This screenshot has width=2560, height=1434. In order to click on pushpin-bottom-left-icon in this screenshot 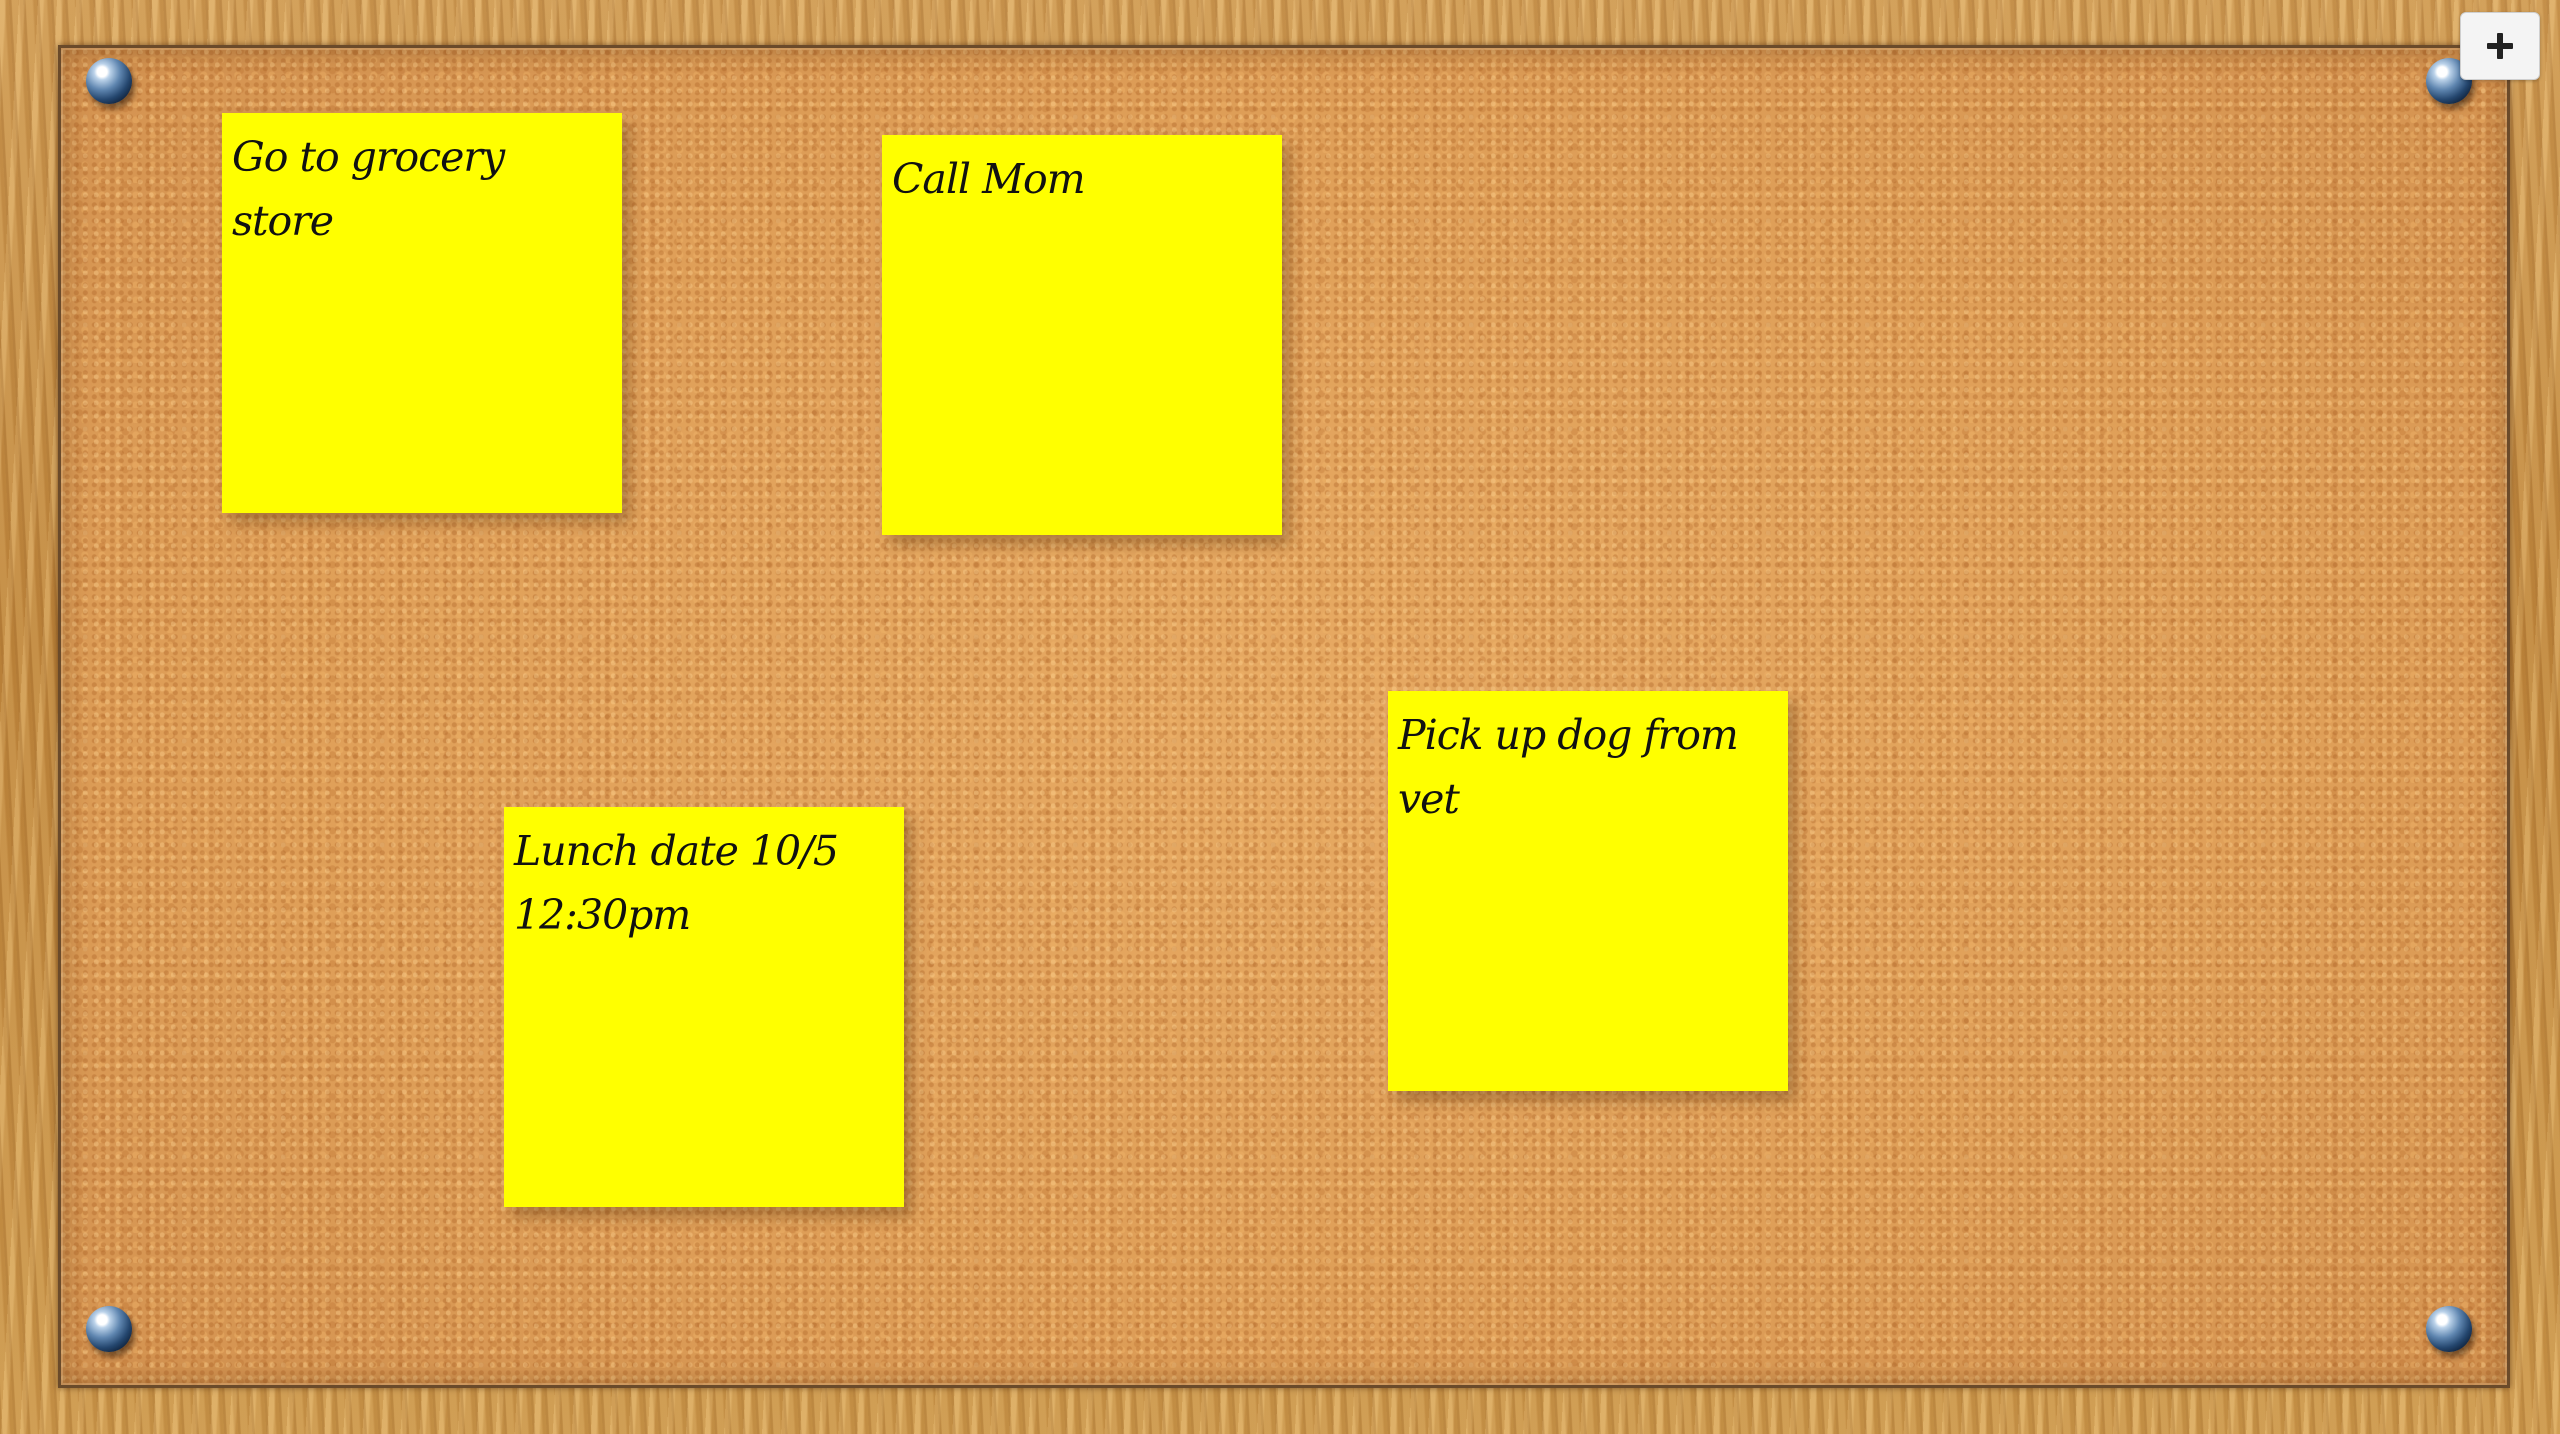, I will do `click(109, 1329)`.